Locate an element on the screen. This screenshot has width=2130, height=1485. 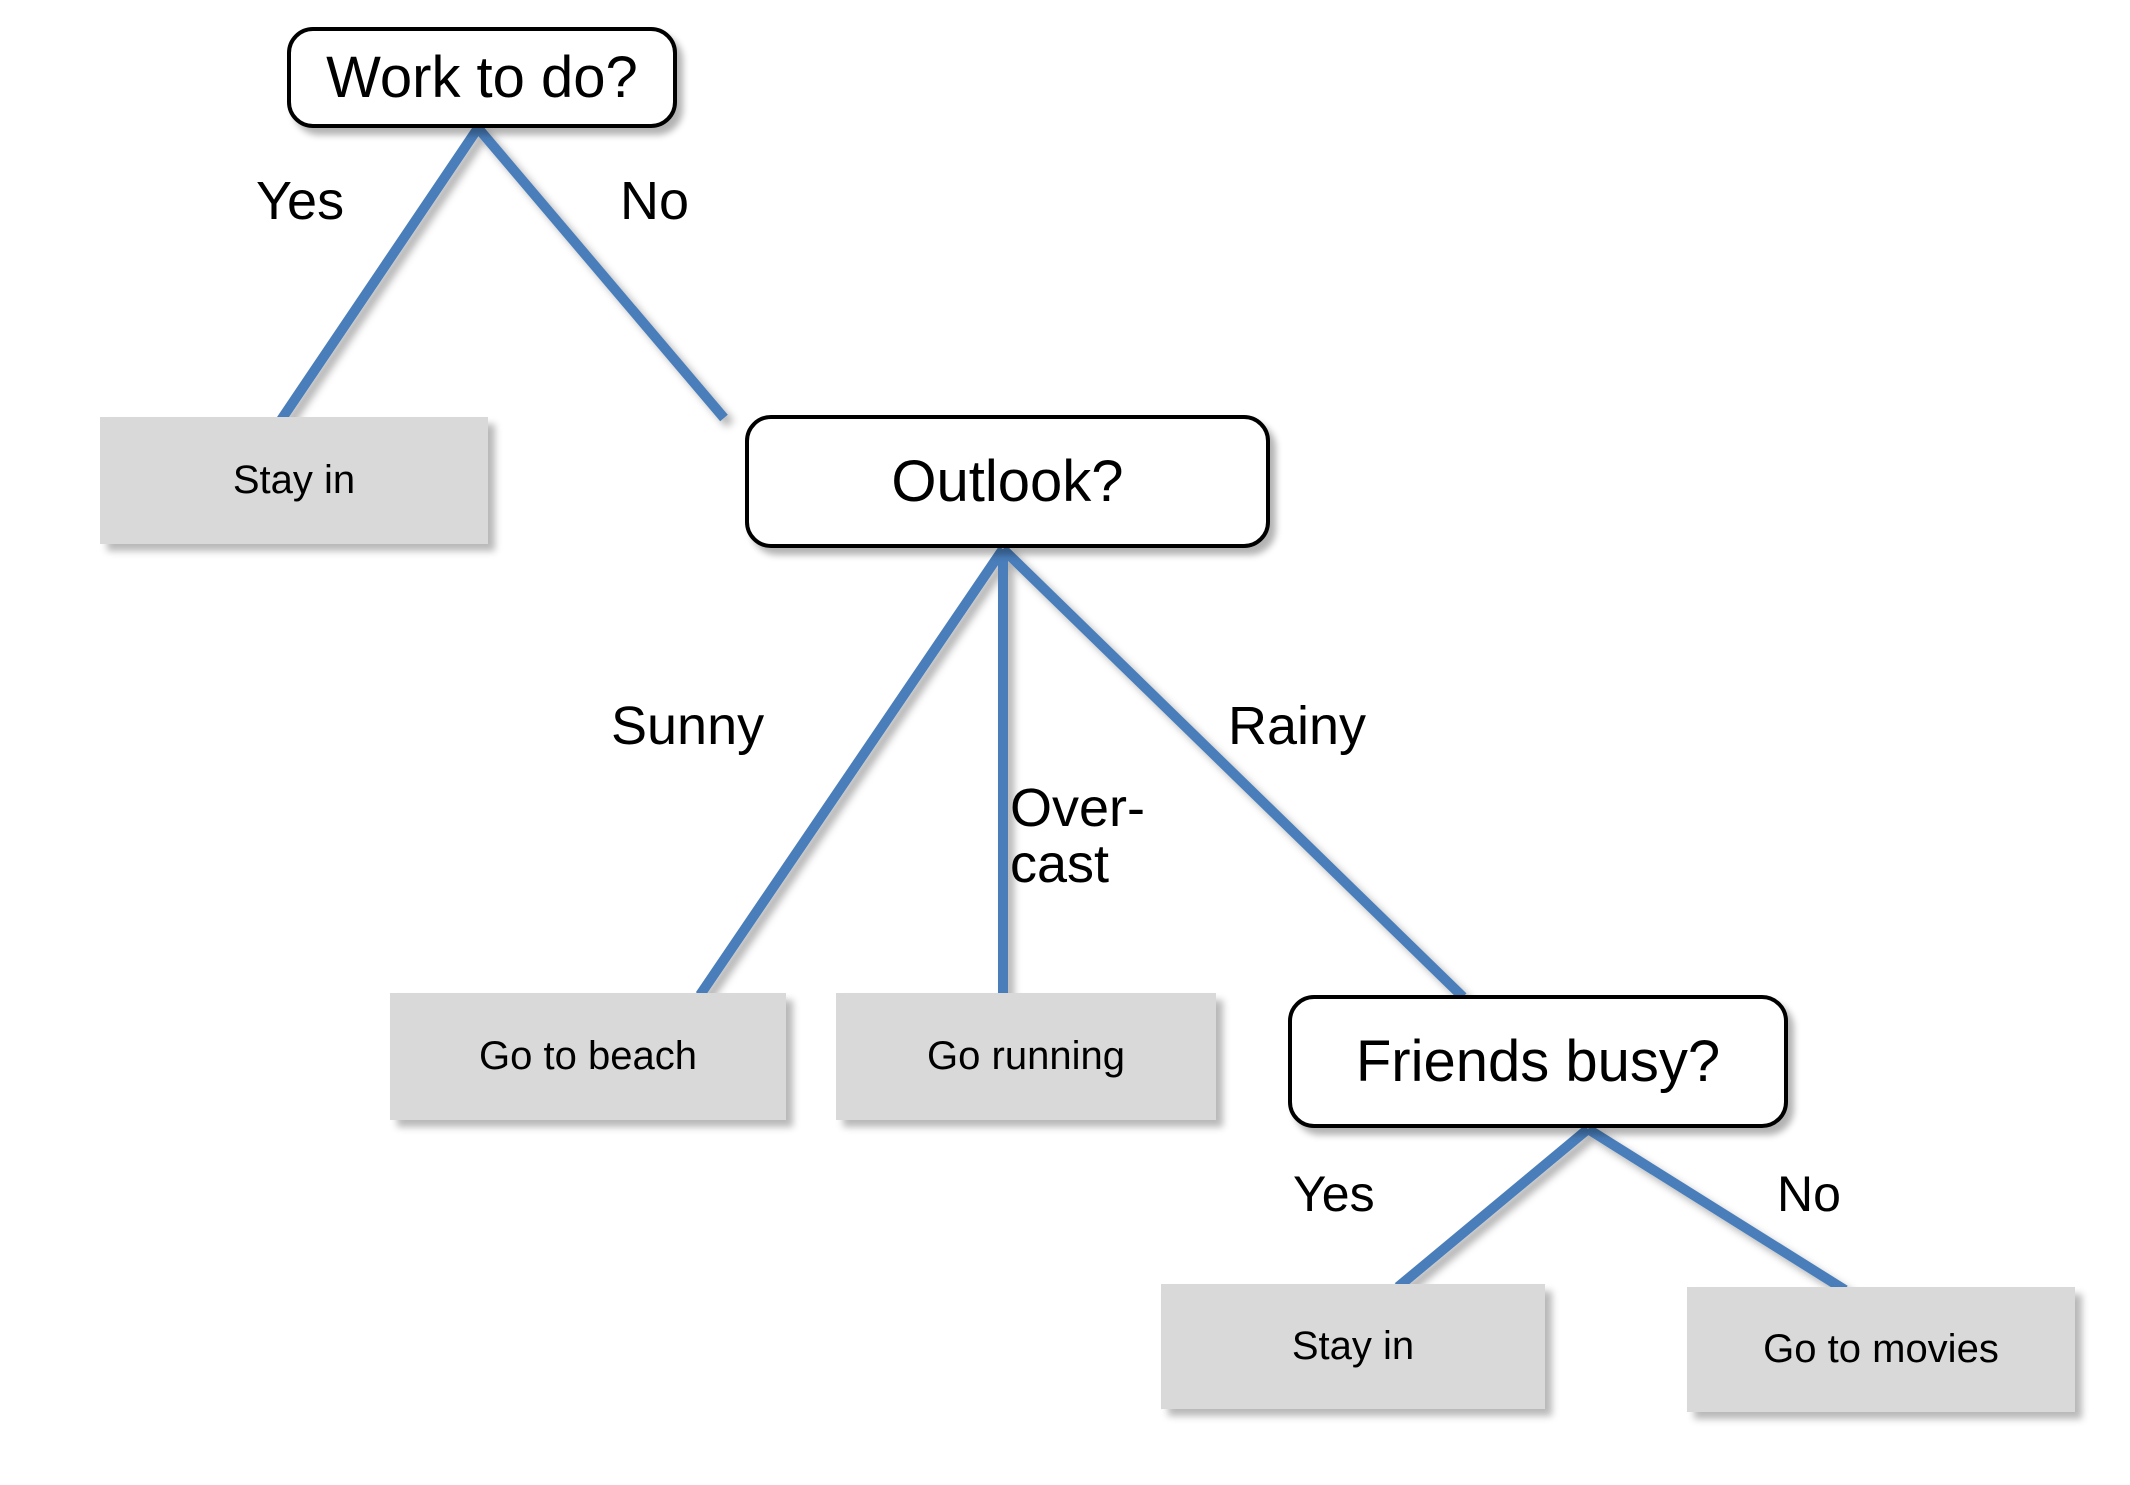
tree-node-running: Go running is located at coordinates (1026, 1056).